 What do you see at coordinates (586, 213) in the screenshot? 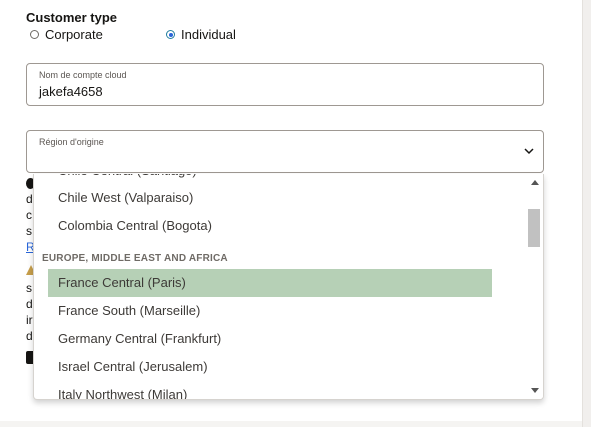
I see `page-gutter` at bounding box center [586, 213].